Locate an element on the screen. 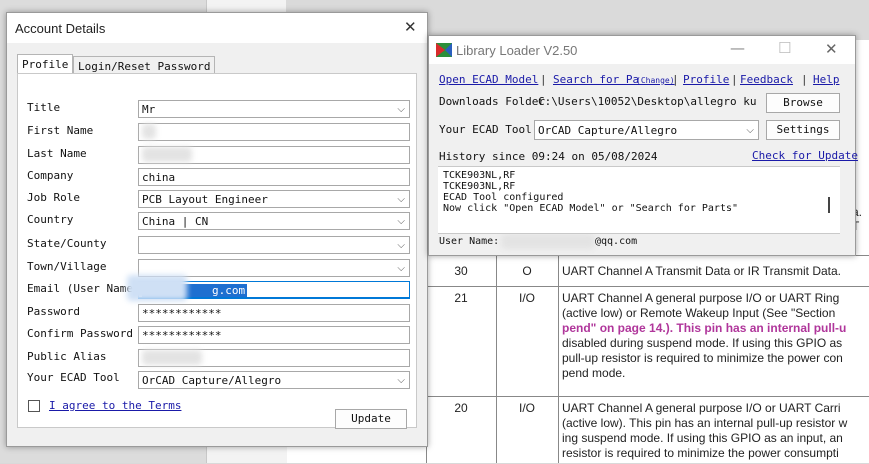  public-alias-label: Public Alias is located at coordinates (67, 356).